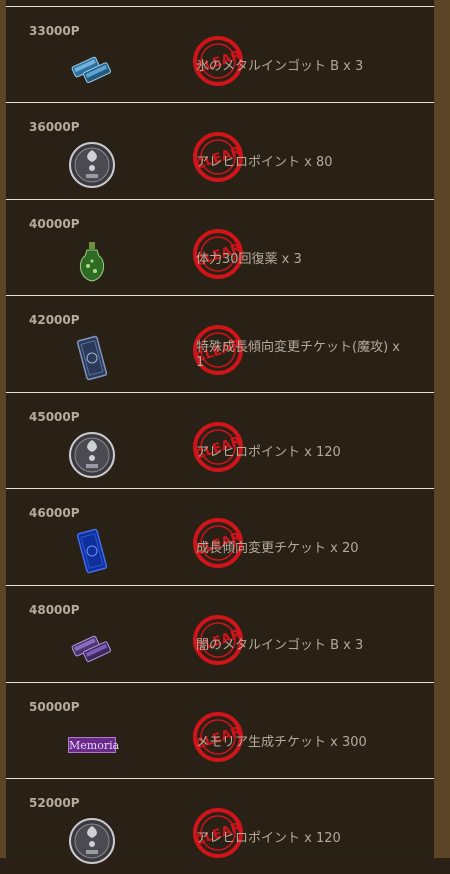 This screenshot has width=450, height=874. I want to click on purple-ingot-icon, so click(92, 648).